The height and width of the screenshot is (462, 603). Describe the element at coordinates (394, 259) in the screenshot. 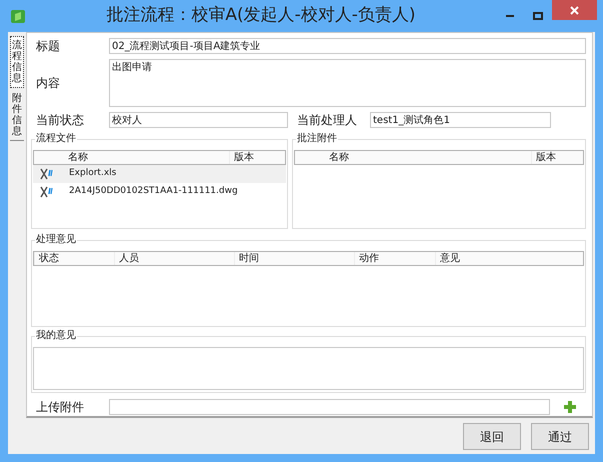

I see `column-header: 动作` at that location.